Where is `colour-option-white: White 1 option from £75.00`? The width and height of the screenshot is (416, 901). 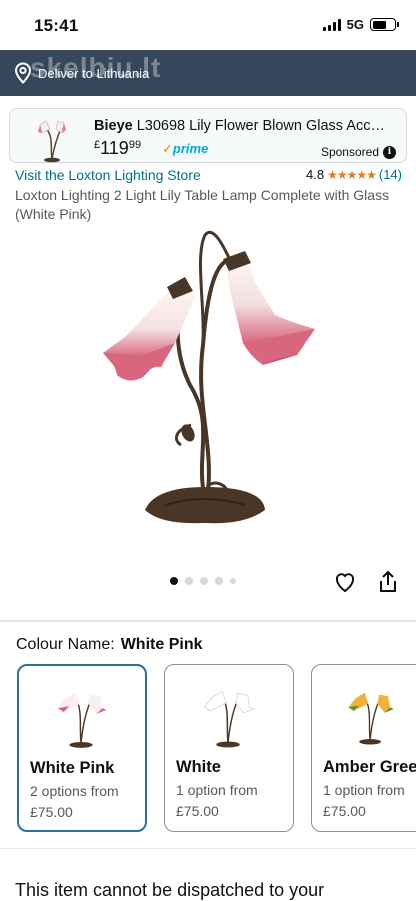
colour-option-white: White 1 option from £75.00 is located at coordinates (229, 748).